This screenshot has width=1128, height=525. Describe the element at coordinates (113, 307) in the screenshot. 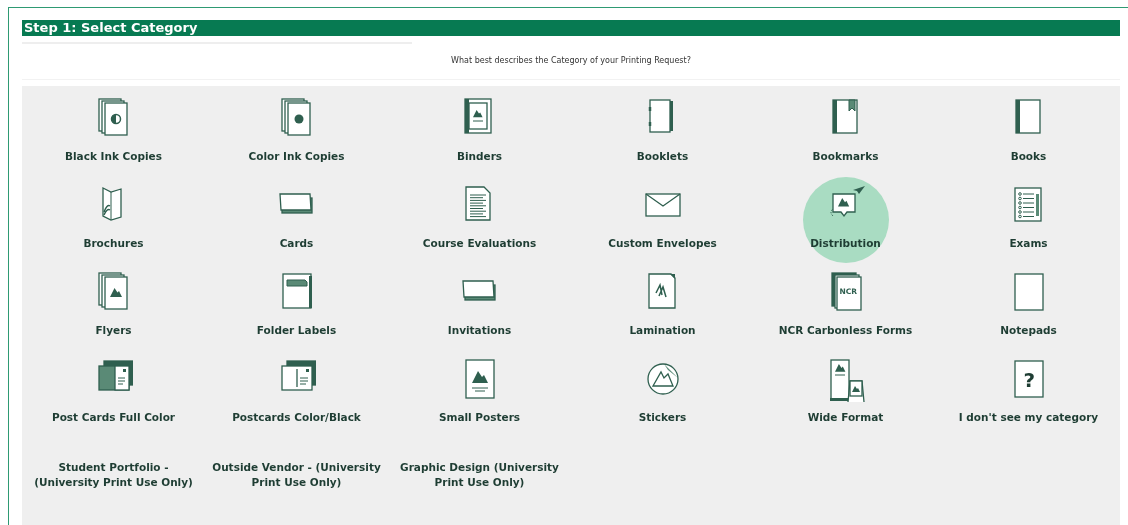

I see `category-tile: Flyers` at that location.